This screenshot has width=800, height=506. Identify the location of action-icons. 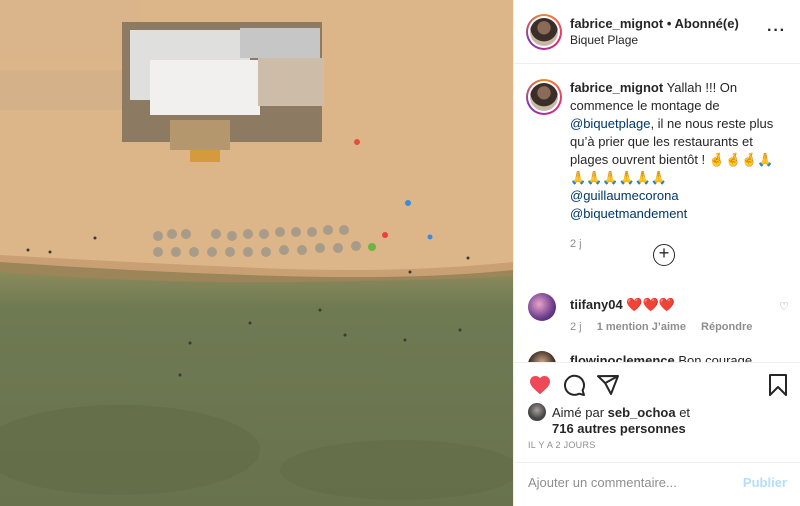
(659, 386).